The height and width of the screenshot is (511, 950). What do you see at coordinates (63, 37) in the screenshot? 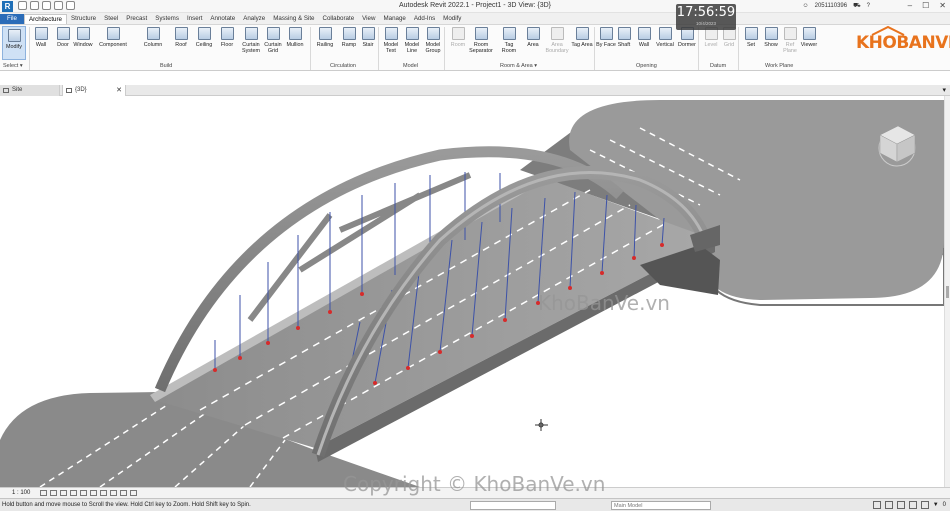
I see `build-door-button: Door` at bounding box center [63, 37].